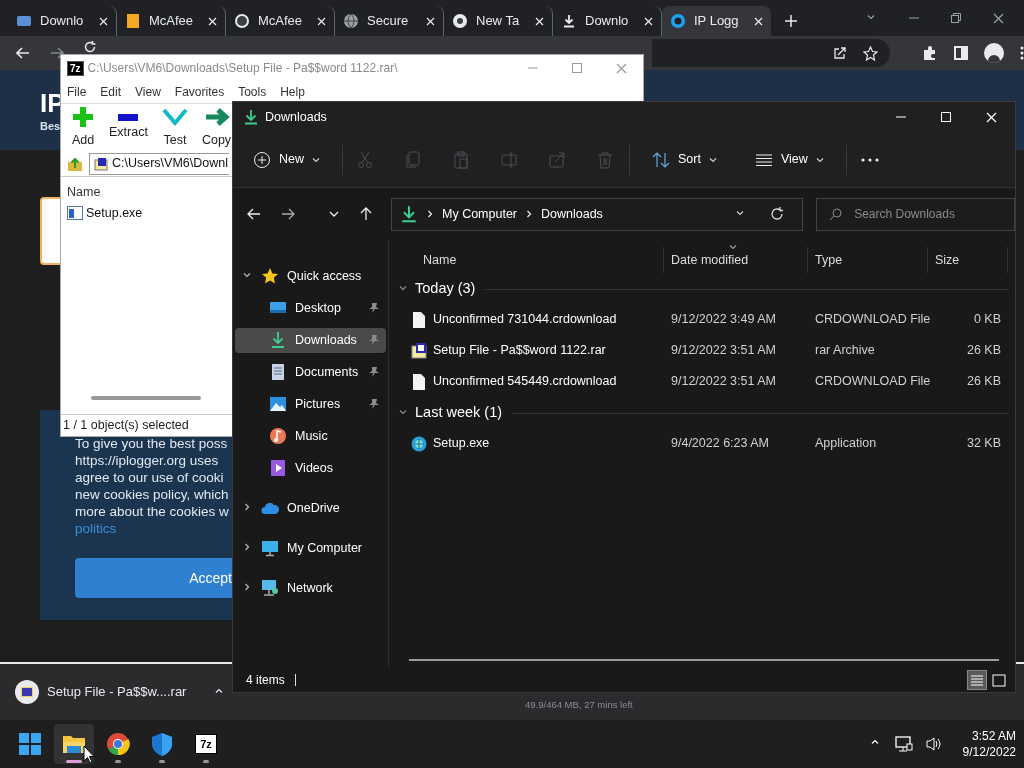 The image size is (1024, 768). What do you see at coordinates (111, 92) in the screenshot?
I see `menu-item: Edit` at bounding box center [111, 92].